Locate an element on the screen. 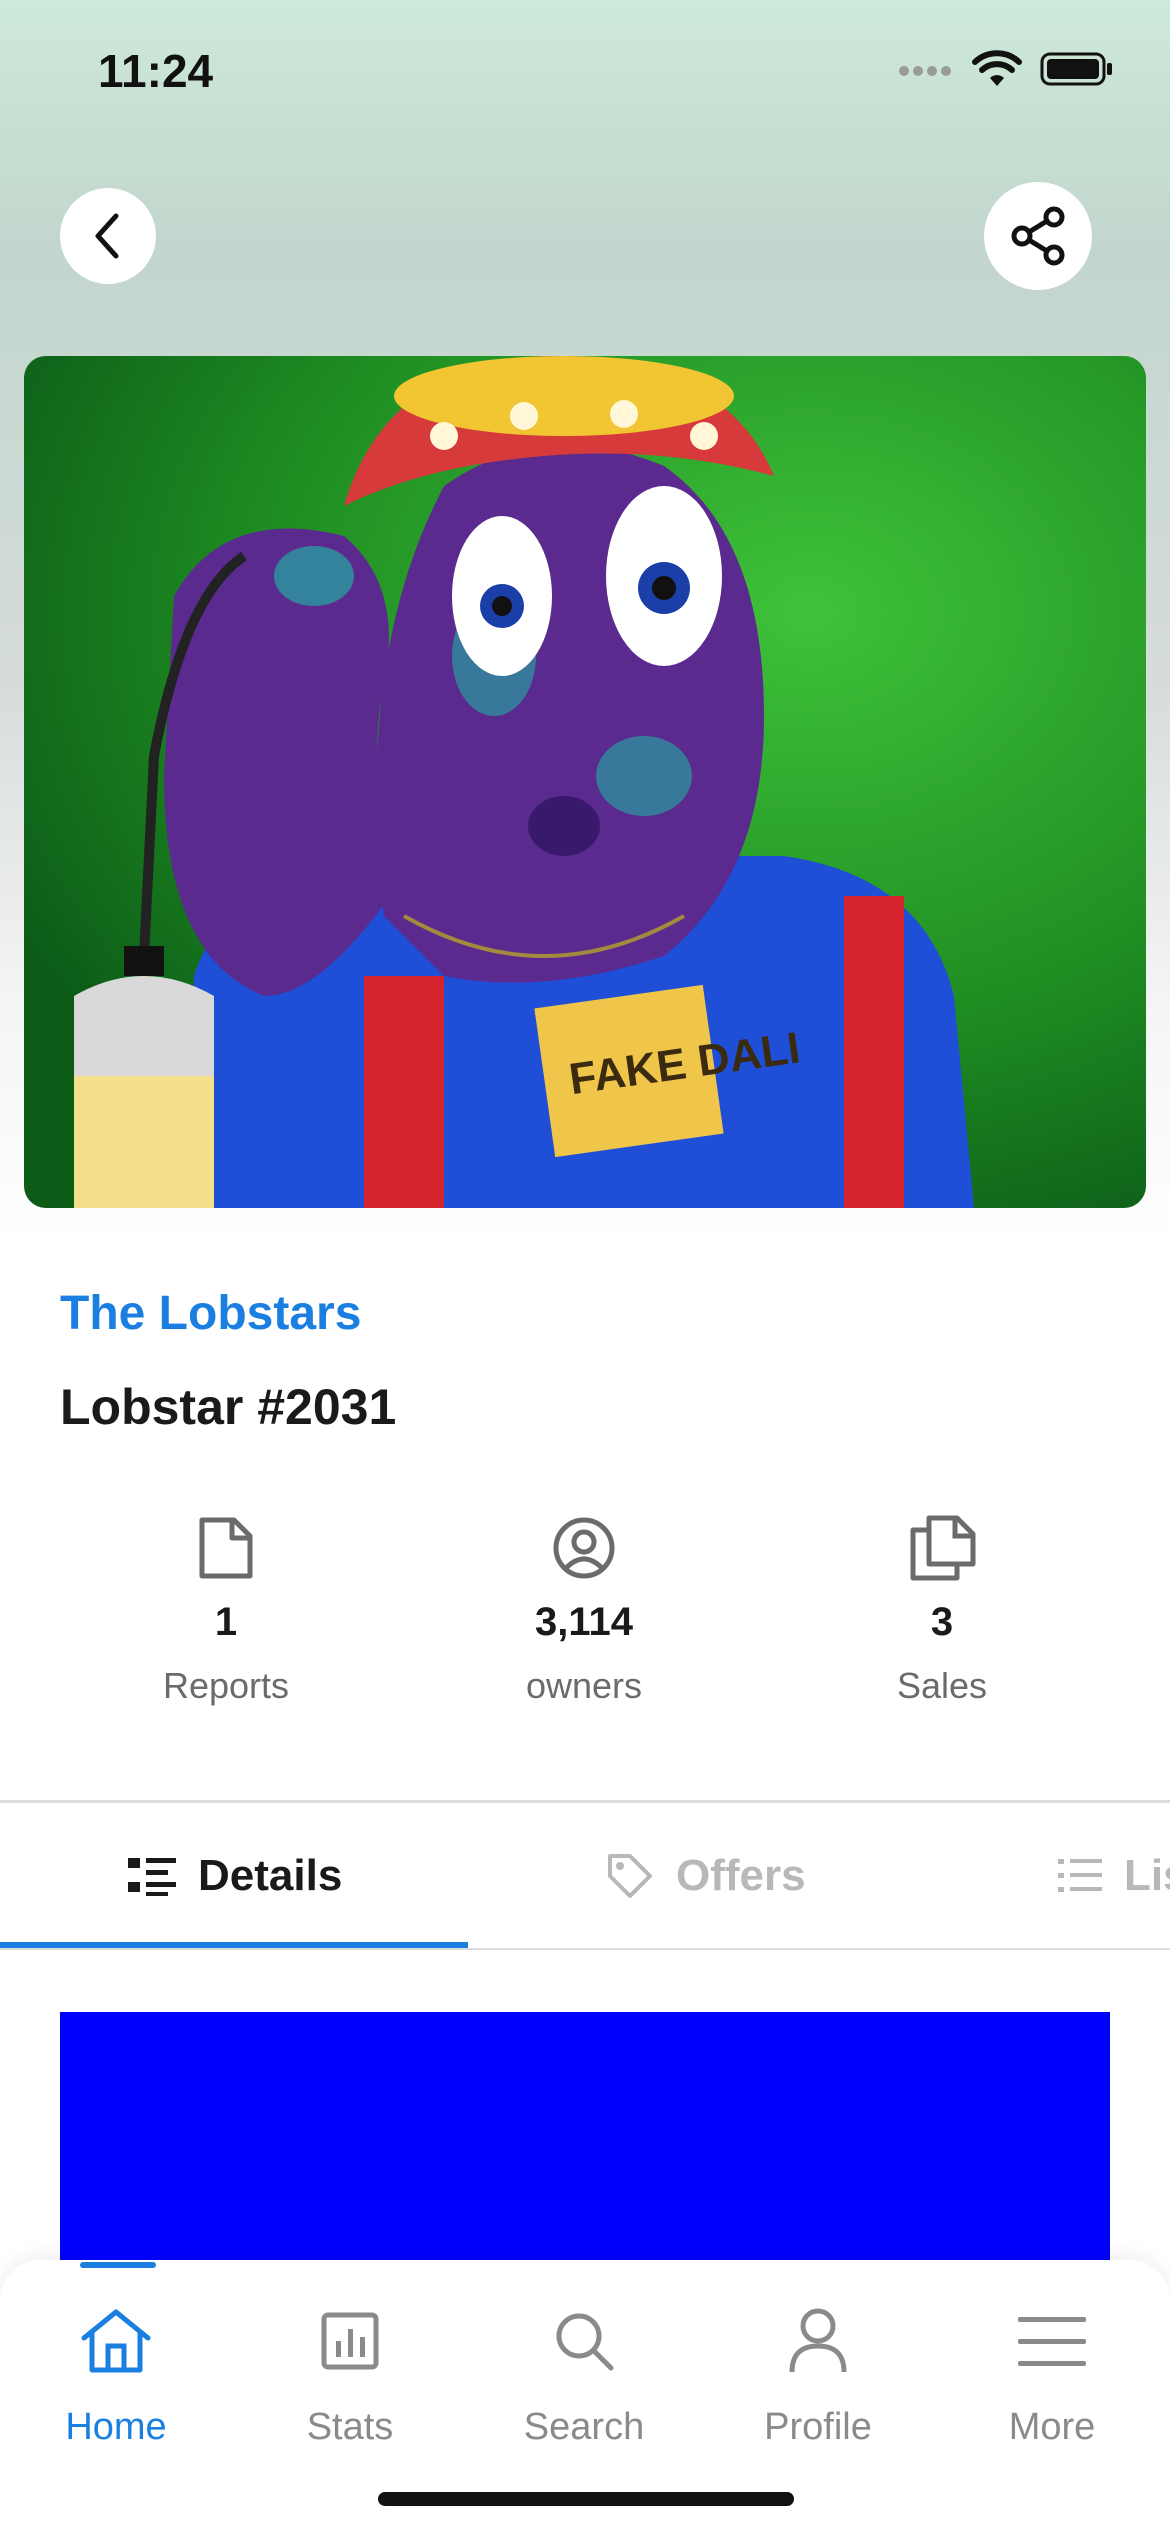  stat-owners: 3,114 owners is located at coordinates (584, 1608).